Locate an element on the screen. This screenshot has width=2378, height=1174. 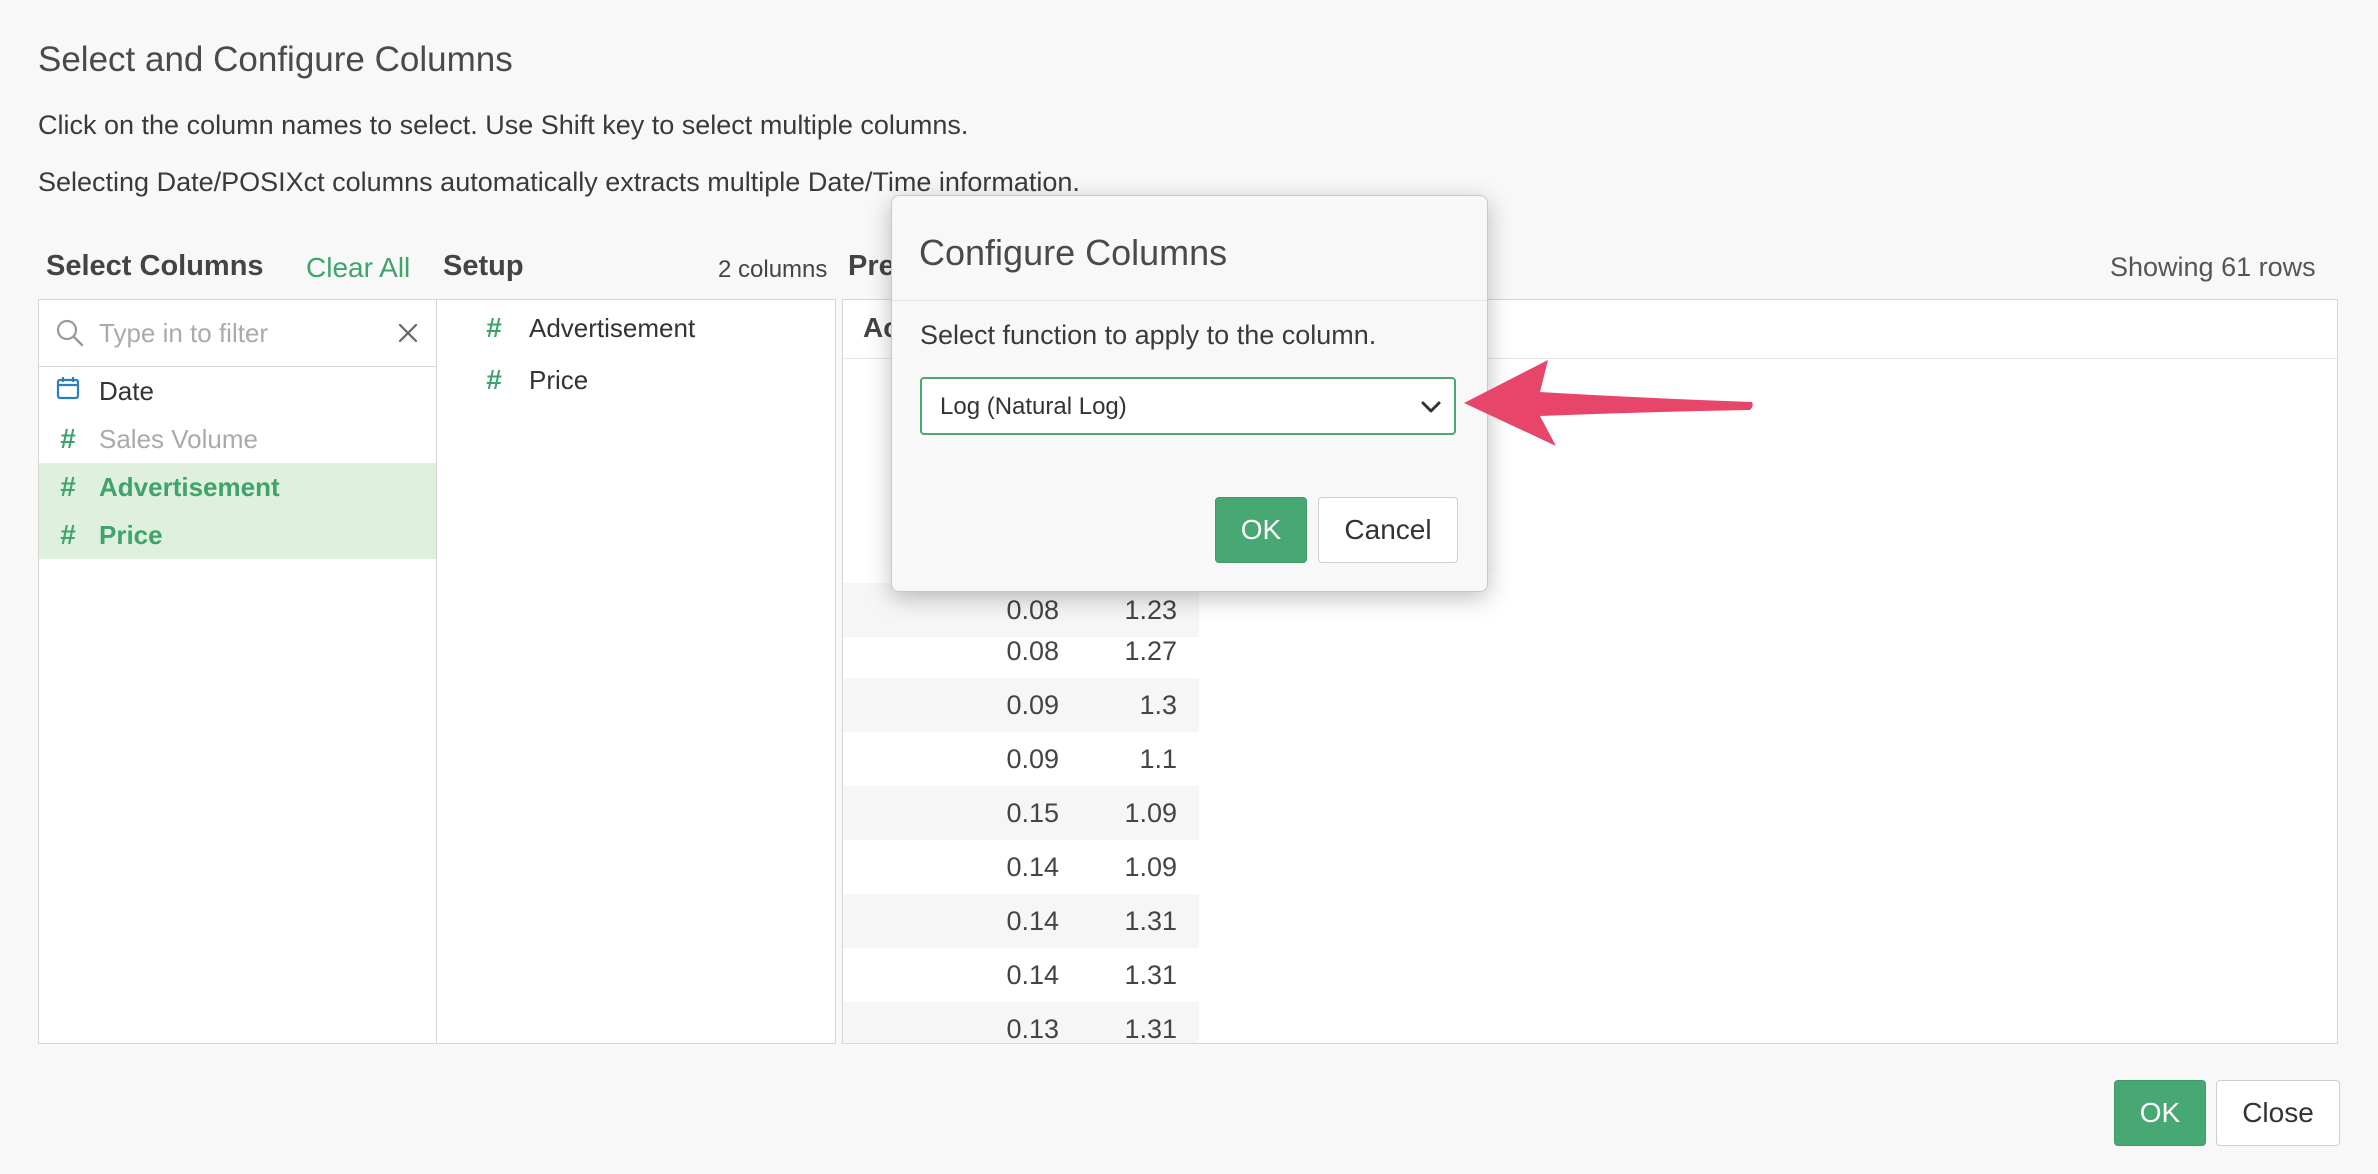
table-row: 0.14 1.09 is located at coordinates (1021, 867).